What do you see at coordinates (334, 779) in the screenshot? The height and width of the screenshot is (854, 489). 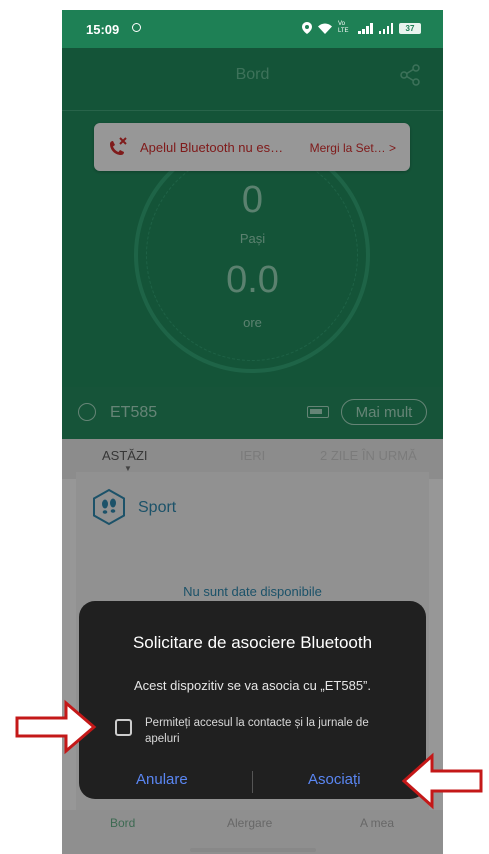 I see `pair-button: Asociați` at bounding box center [334, 779].